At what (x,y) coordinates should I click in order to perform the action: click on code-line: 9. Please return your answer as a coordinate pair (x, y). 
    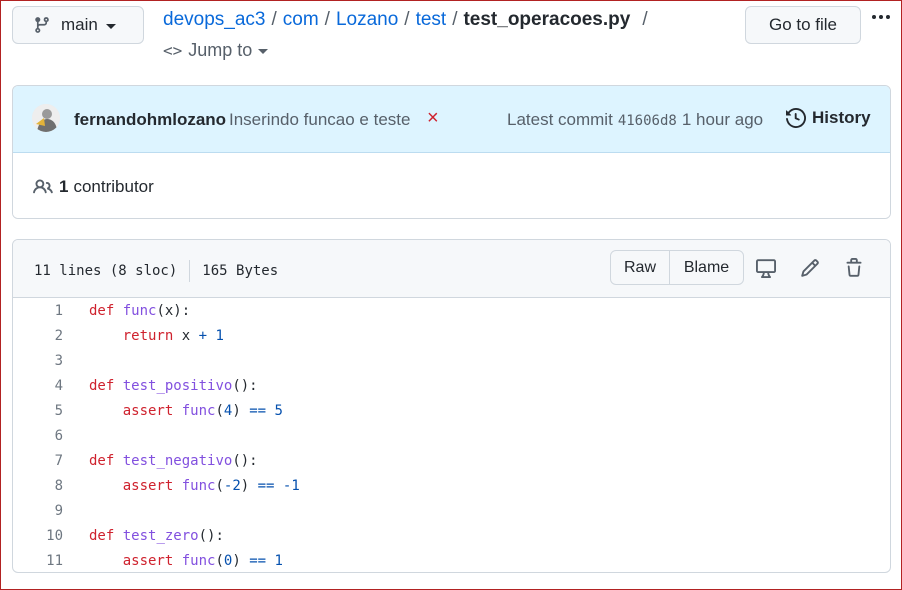
    Looking at the image, I should click on (451, 510).